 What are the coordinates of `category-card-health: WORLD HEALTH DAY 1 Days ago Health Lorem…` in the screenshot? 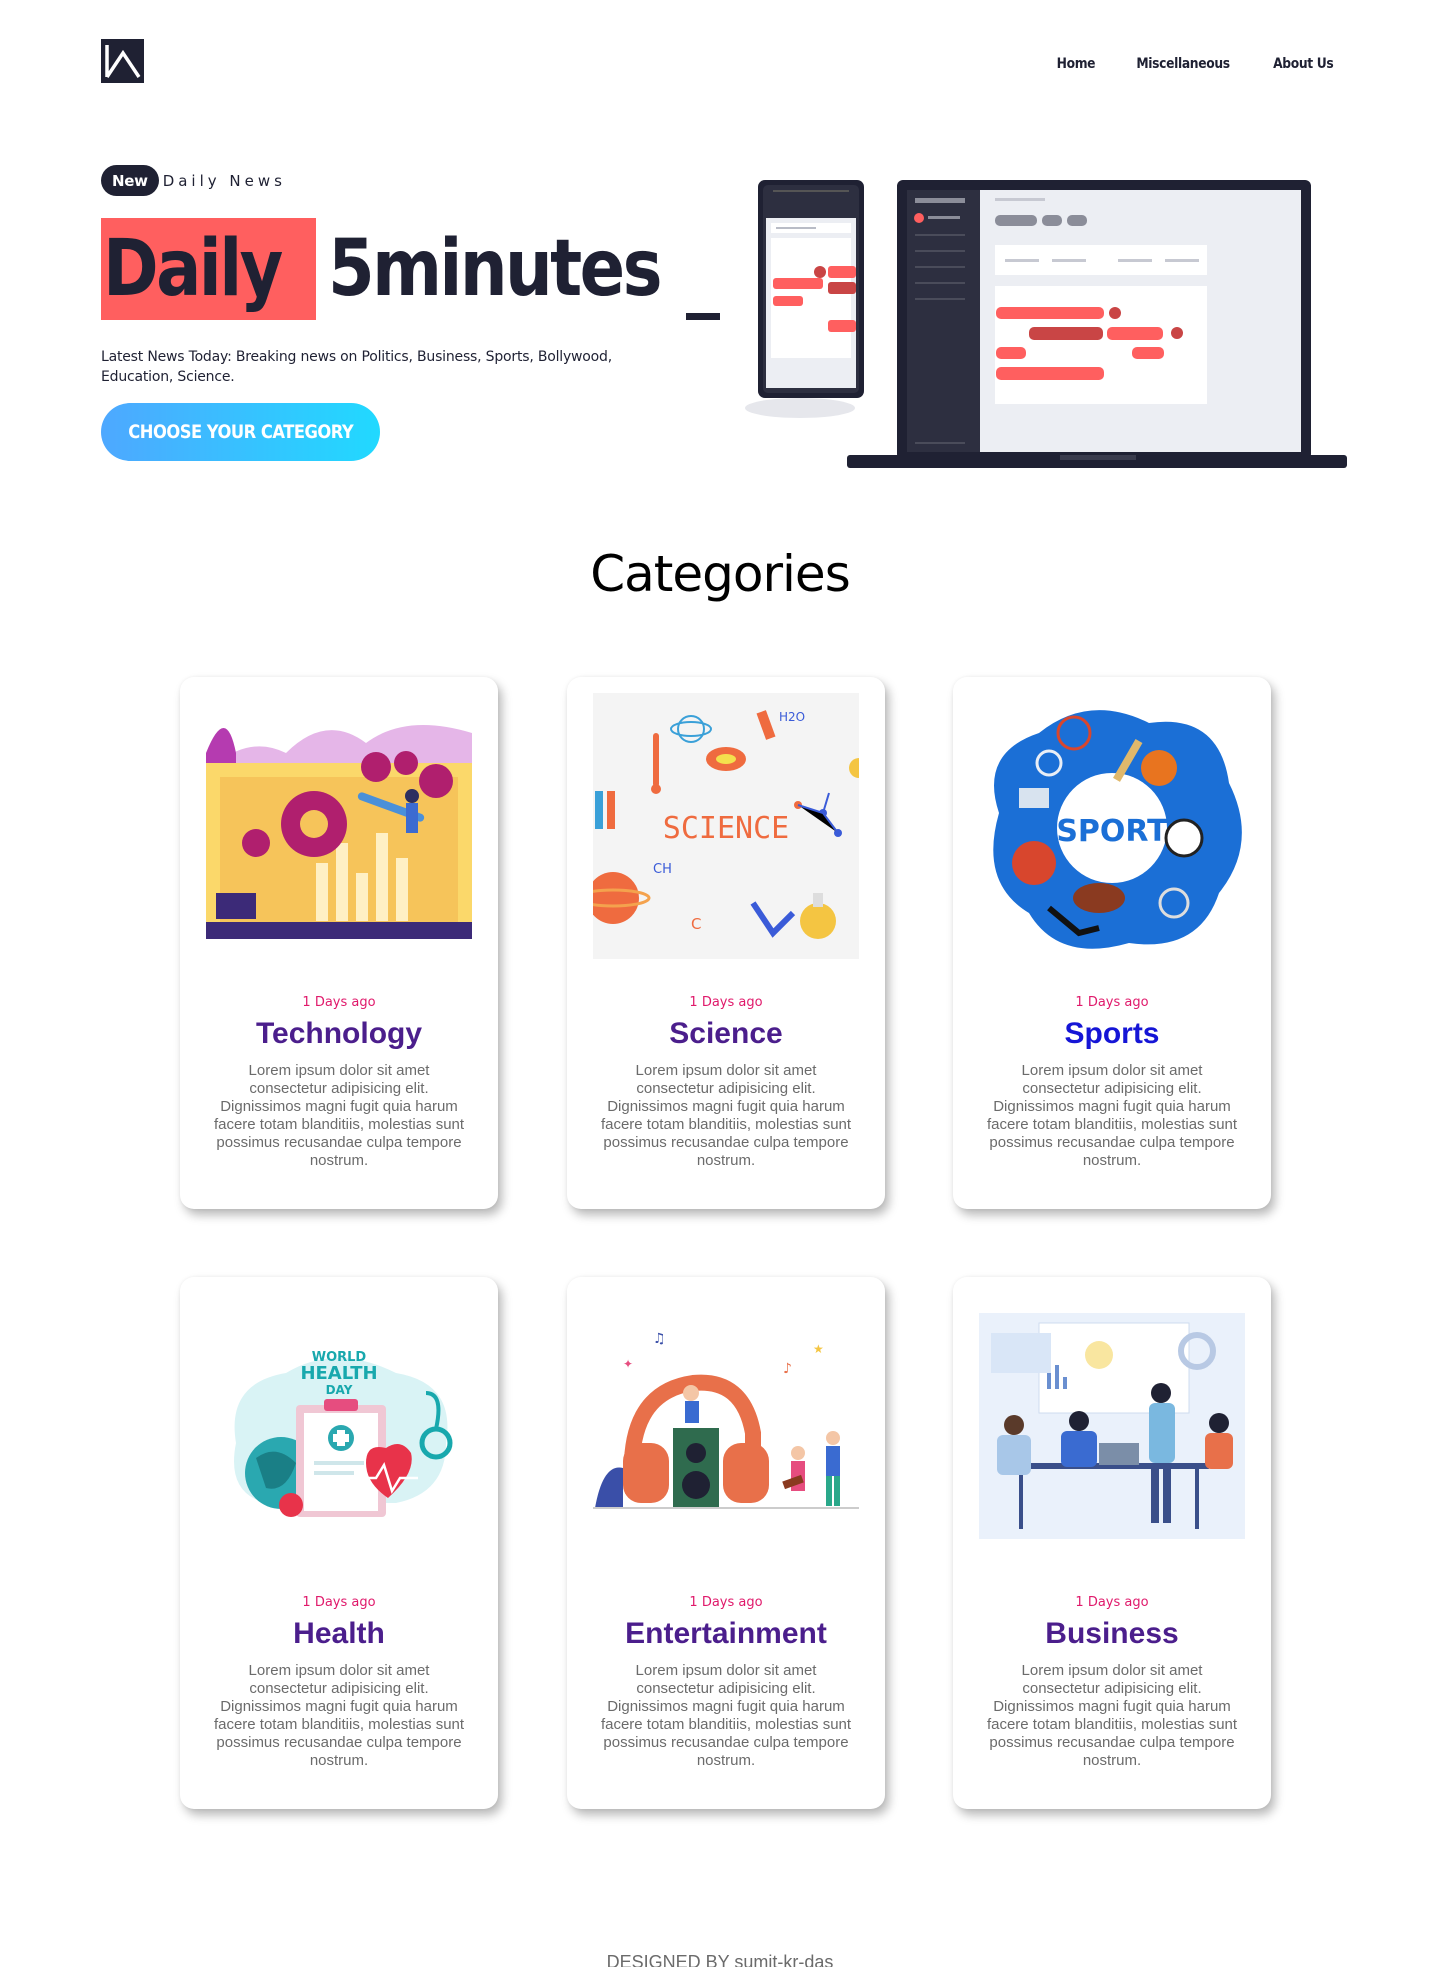 It's located at (339, 1543).